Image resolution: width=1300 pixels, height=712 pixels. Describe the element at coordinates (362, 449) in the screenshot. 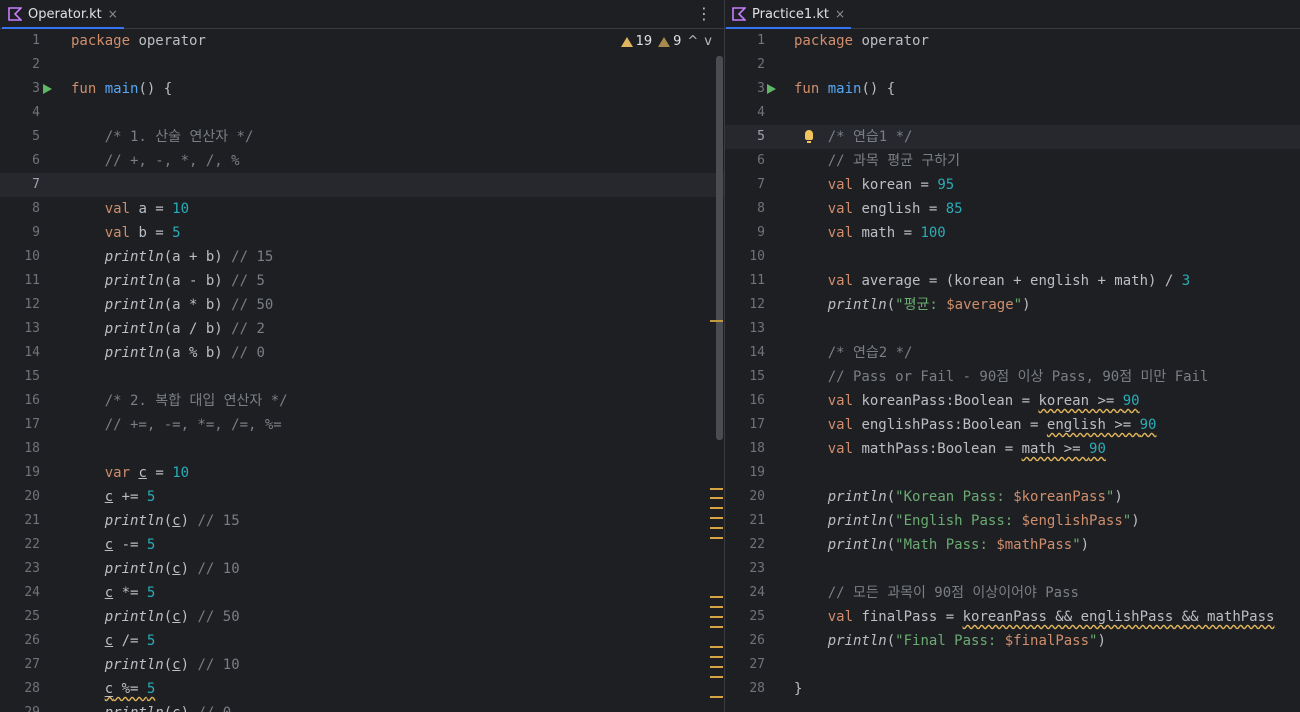

I see `code-line: 18` at that location.